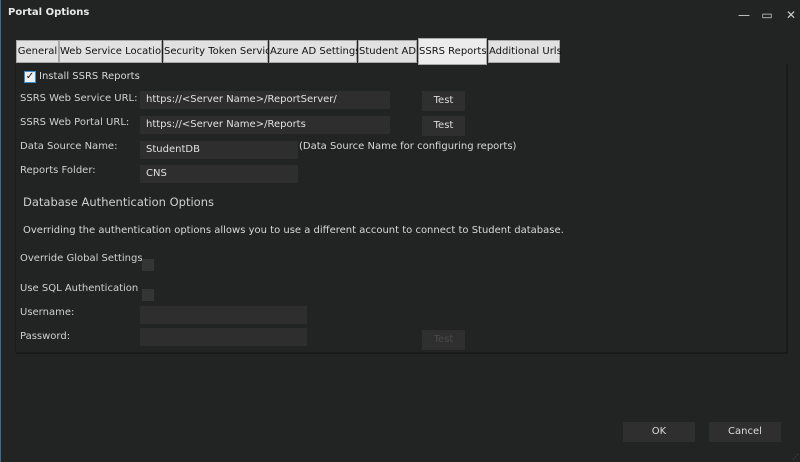  Describe the element at coordinates (767, 15) in the screenshot. I see `maximize-icon: ▭` at that location.